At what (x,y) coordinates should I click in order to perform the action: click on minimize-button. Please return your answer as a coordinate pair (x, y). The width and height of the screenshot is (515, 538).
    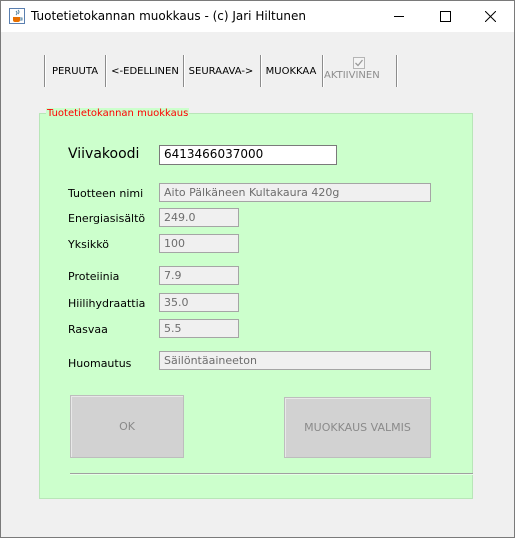
    Looking at the image, I should click on (400, 16).